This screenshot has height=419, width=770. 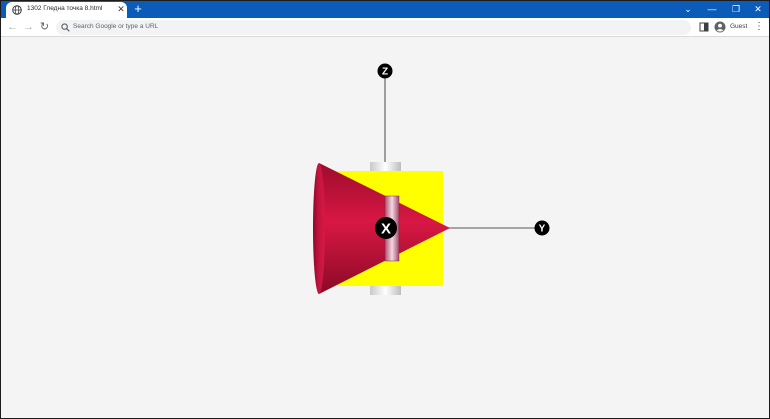 I want to click on back-button: ←, so click(x=12, y=27).